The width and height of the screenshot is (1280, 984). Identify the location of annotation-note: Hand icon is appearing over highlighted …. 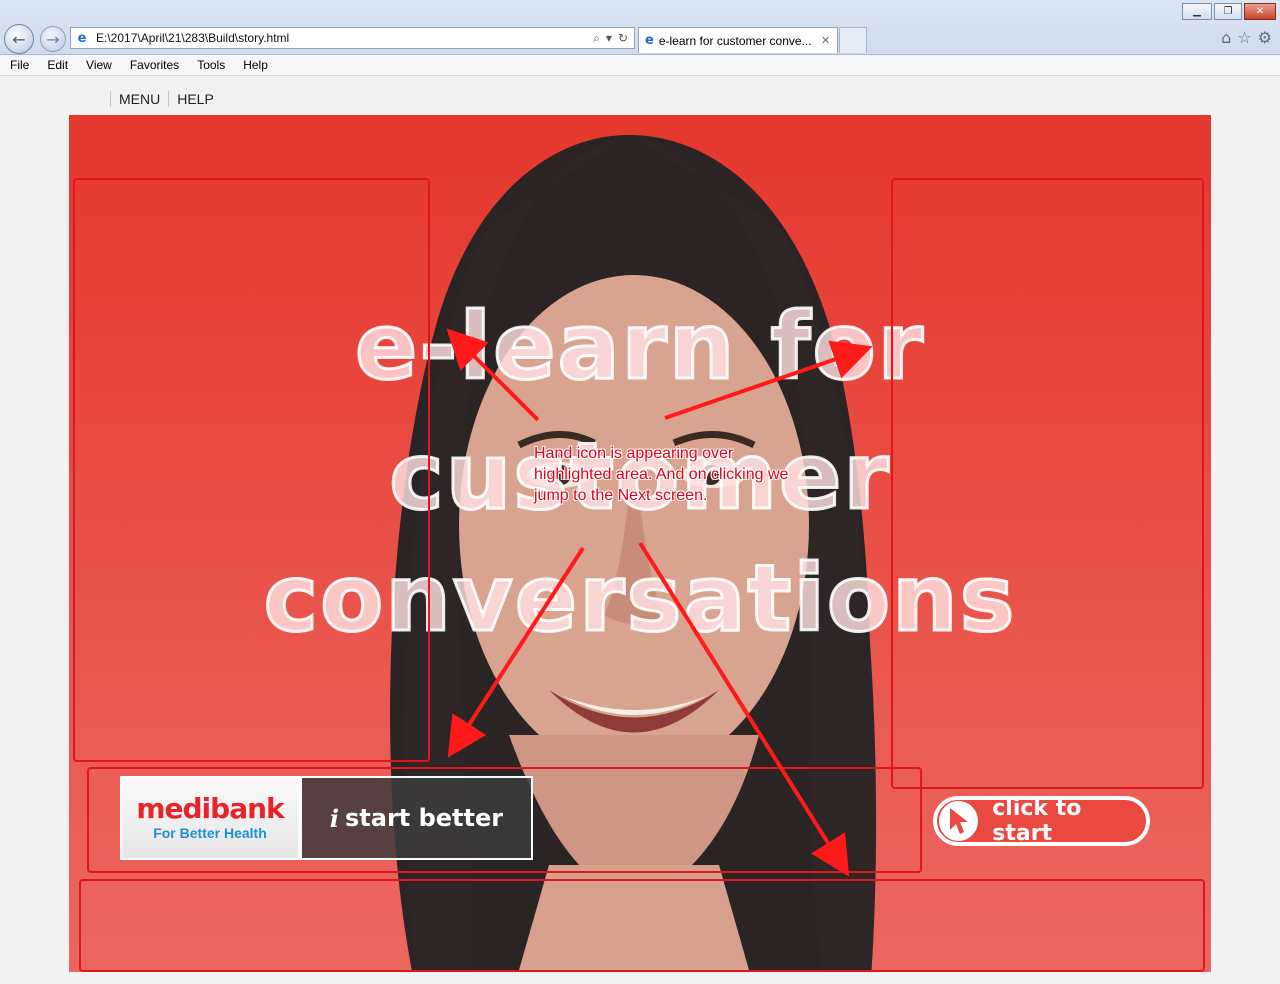
(661, 474).